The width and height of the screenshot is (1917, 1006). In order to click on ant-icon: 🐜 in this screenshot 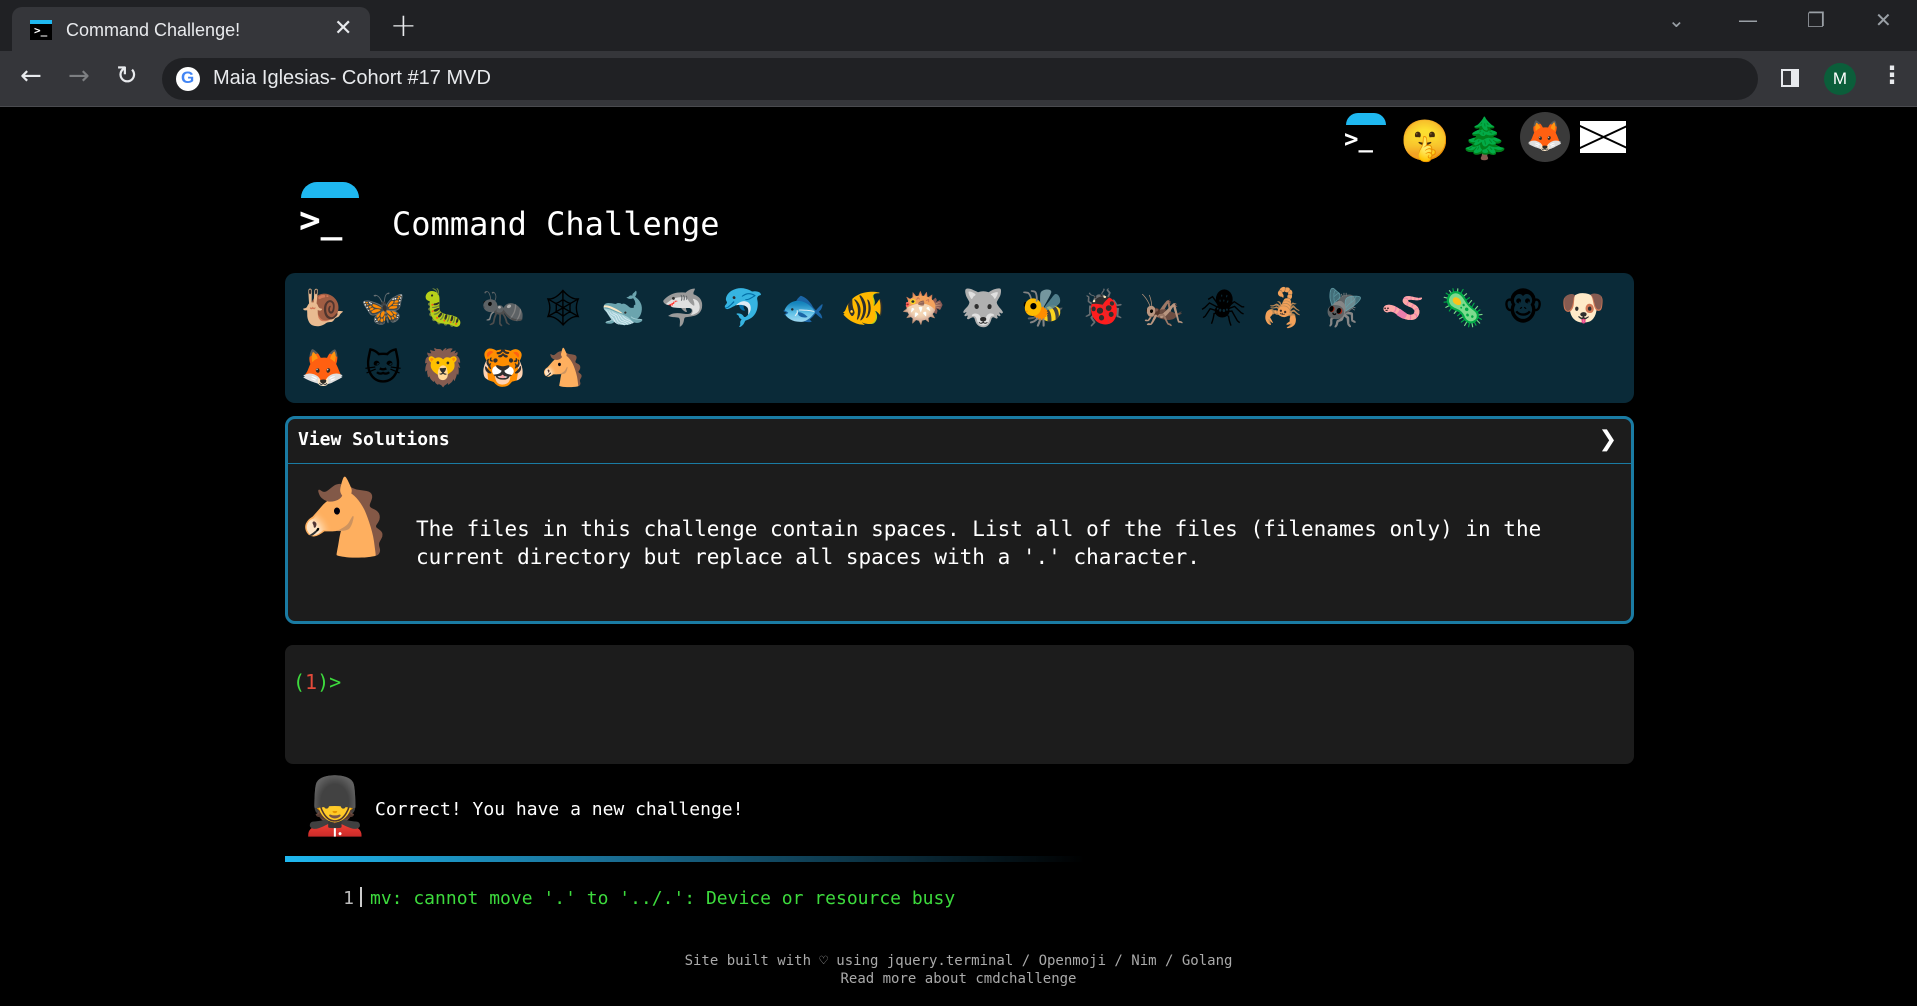, I will do `click(503, 309)`.